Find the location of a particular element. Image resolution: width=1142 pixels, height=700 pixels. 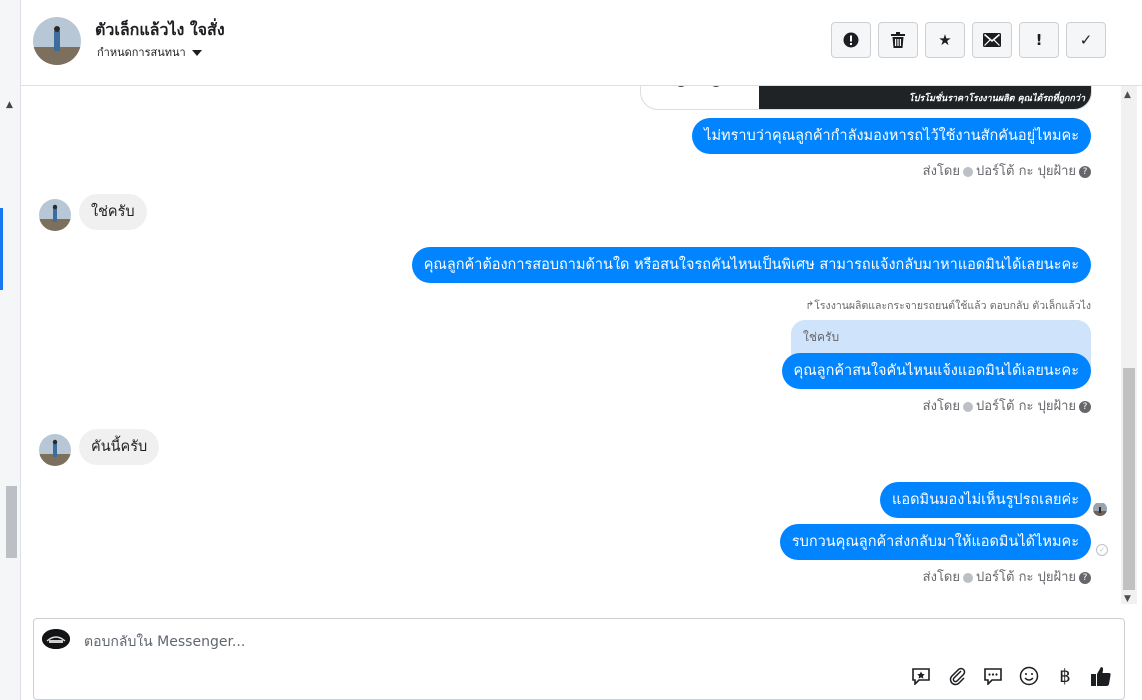

left-scrollbar-thumb is located at coordinates (11, 522).